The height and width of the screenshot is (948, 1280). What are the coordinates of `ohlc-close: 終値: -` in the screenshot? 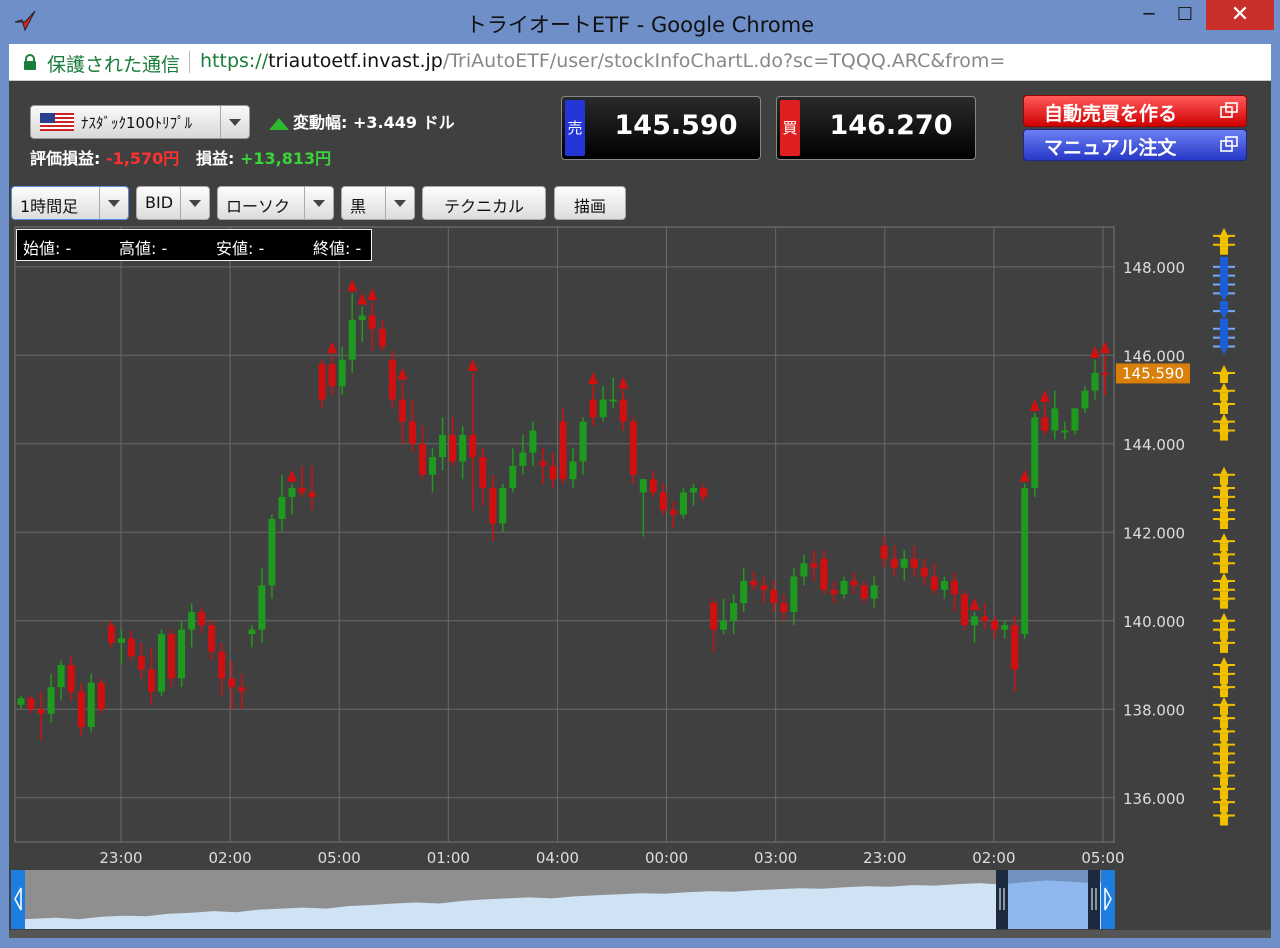 It's located at (337, 248).